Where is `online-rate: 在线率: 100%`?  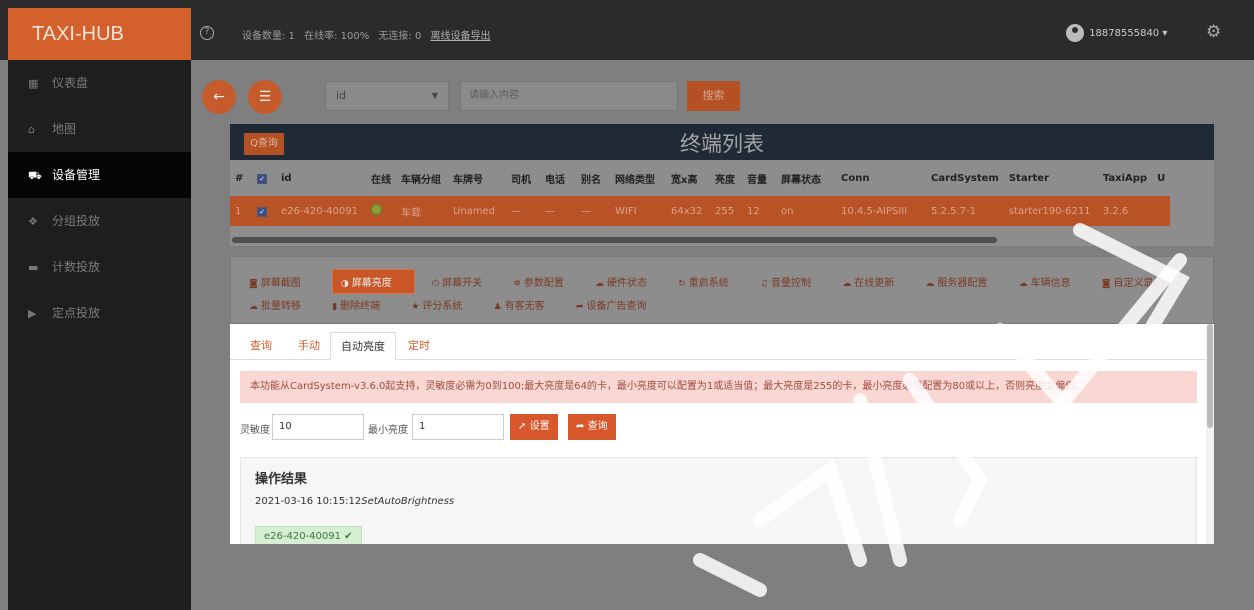 online-rate: 在线率: 100% is located at coordinates (337, 36).